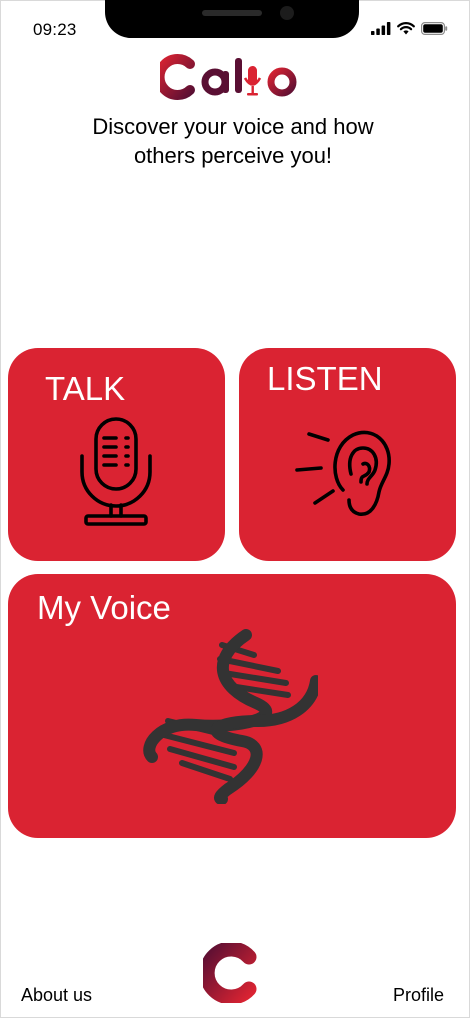  Describe the element at coordinates (56, 995) in the screenshot. I see `about-us-link: About us` at that location.